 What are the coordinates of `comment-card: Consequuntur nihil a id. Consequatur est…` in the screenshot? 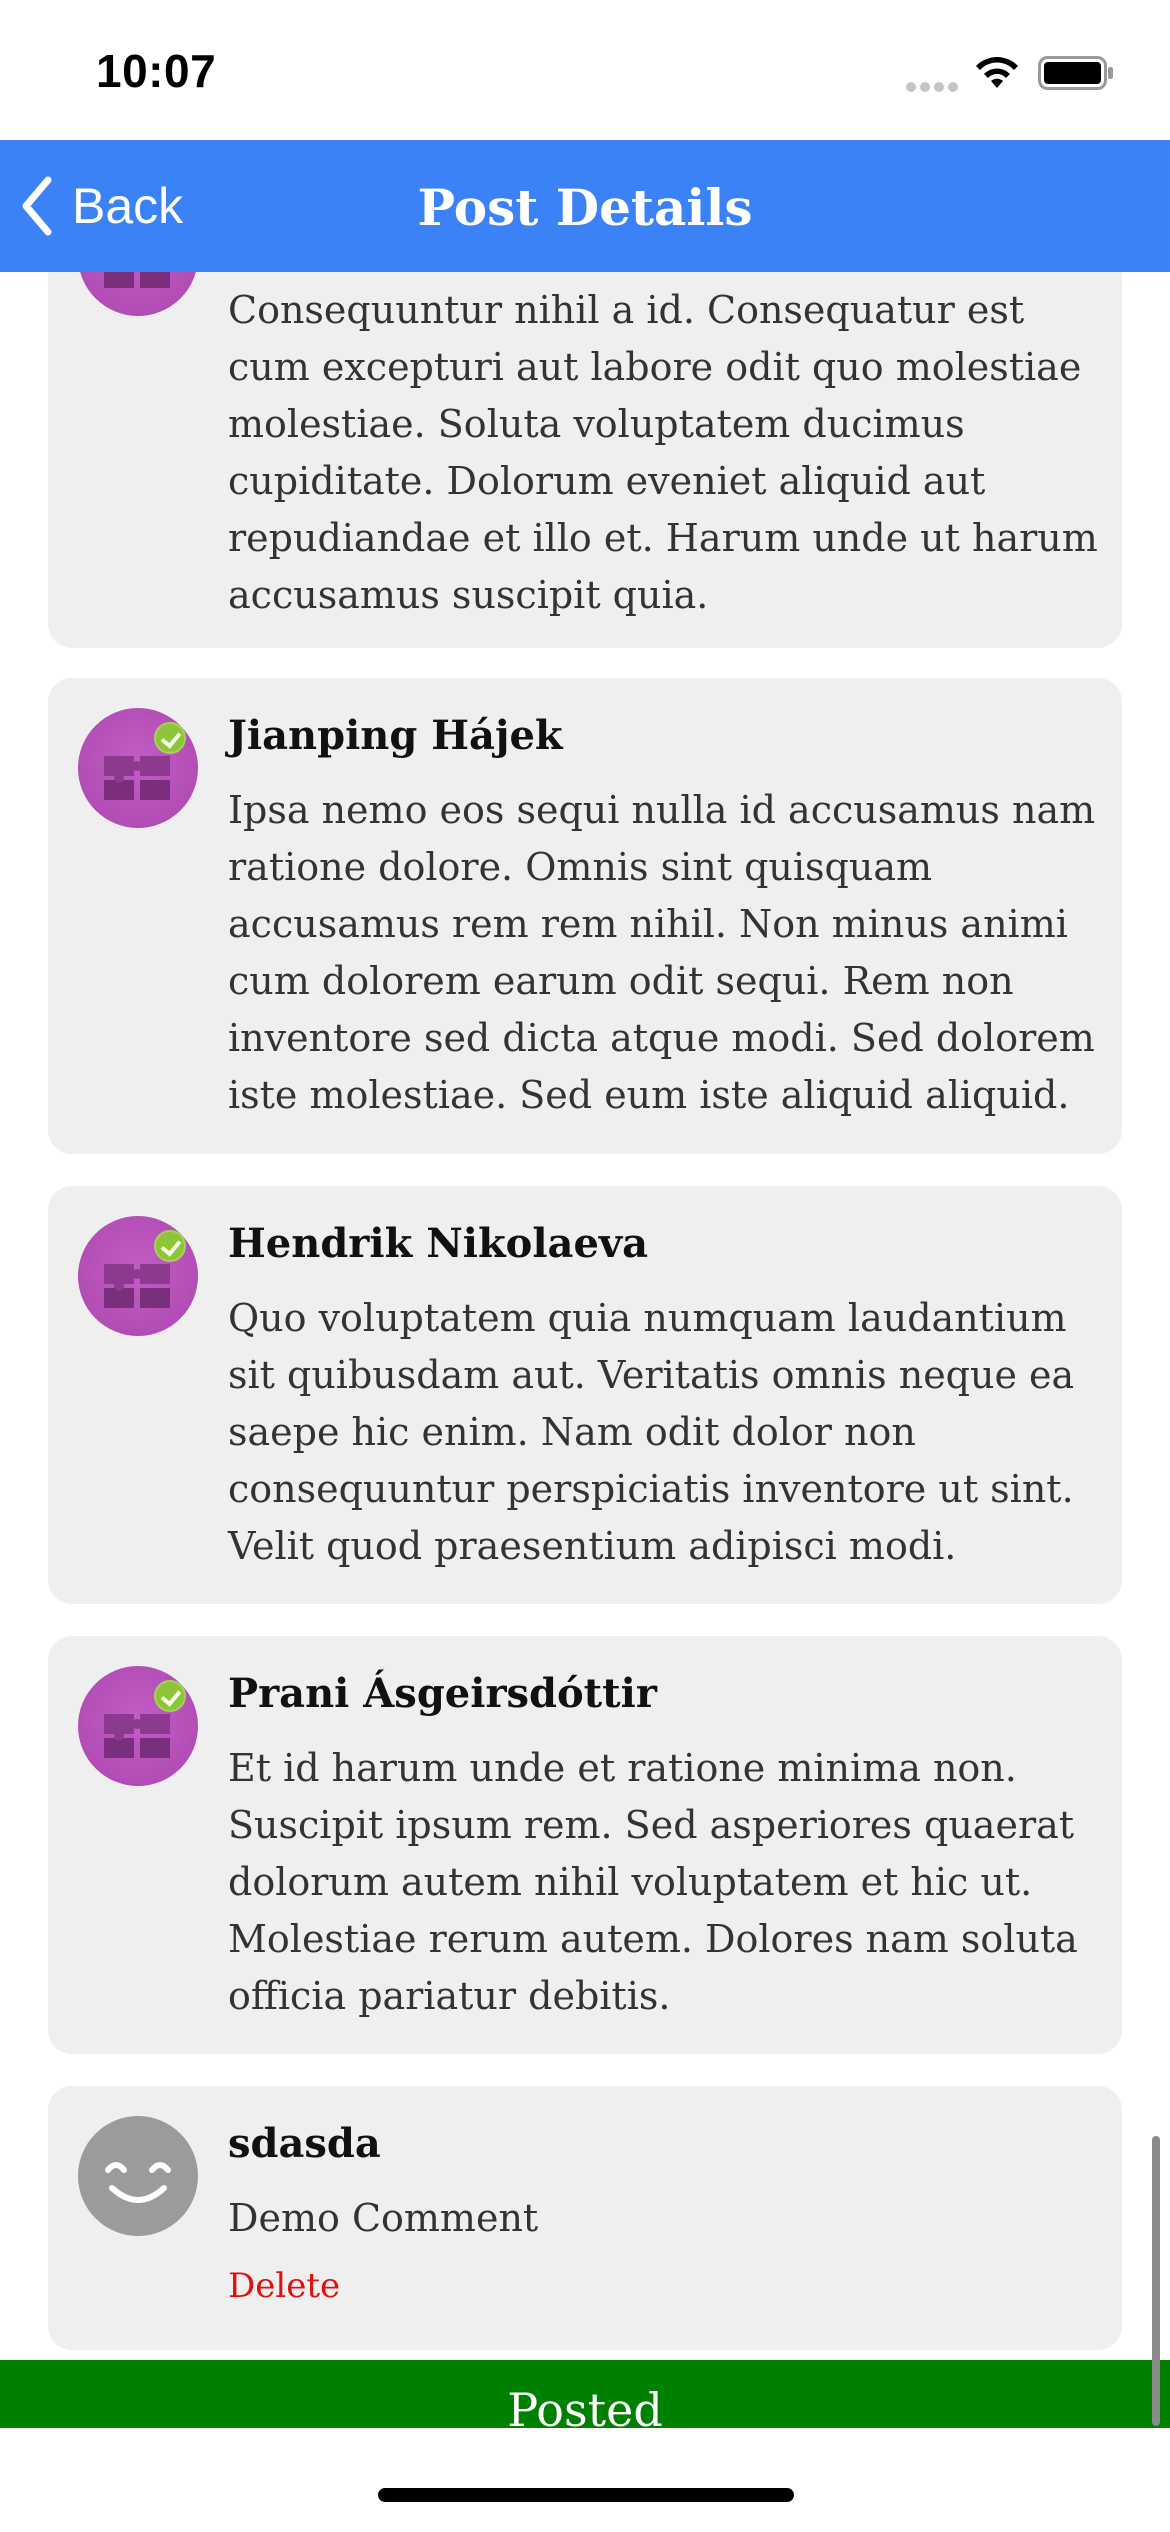 It's located at (585, 460).